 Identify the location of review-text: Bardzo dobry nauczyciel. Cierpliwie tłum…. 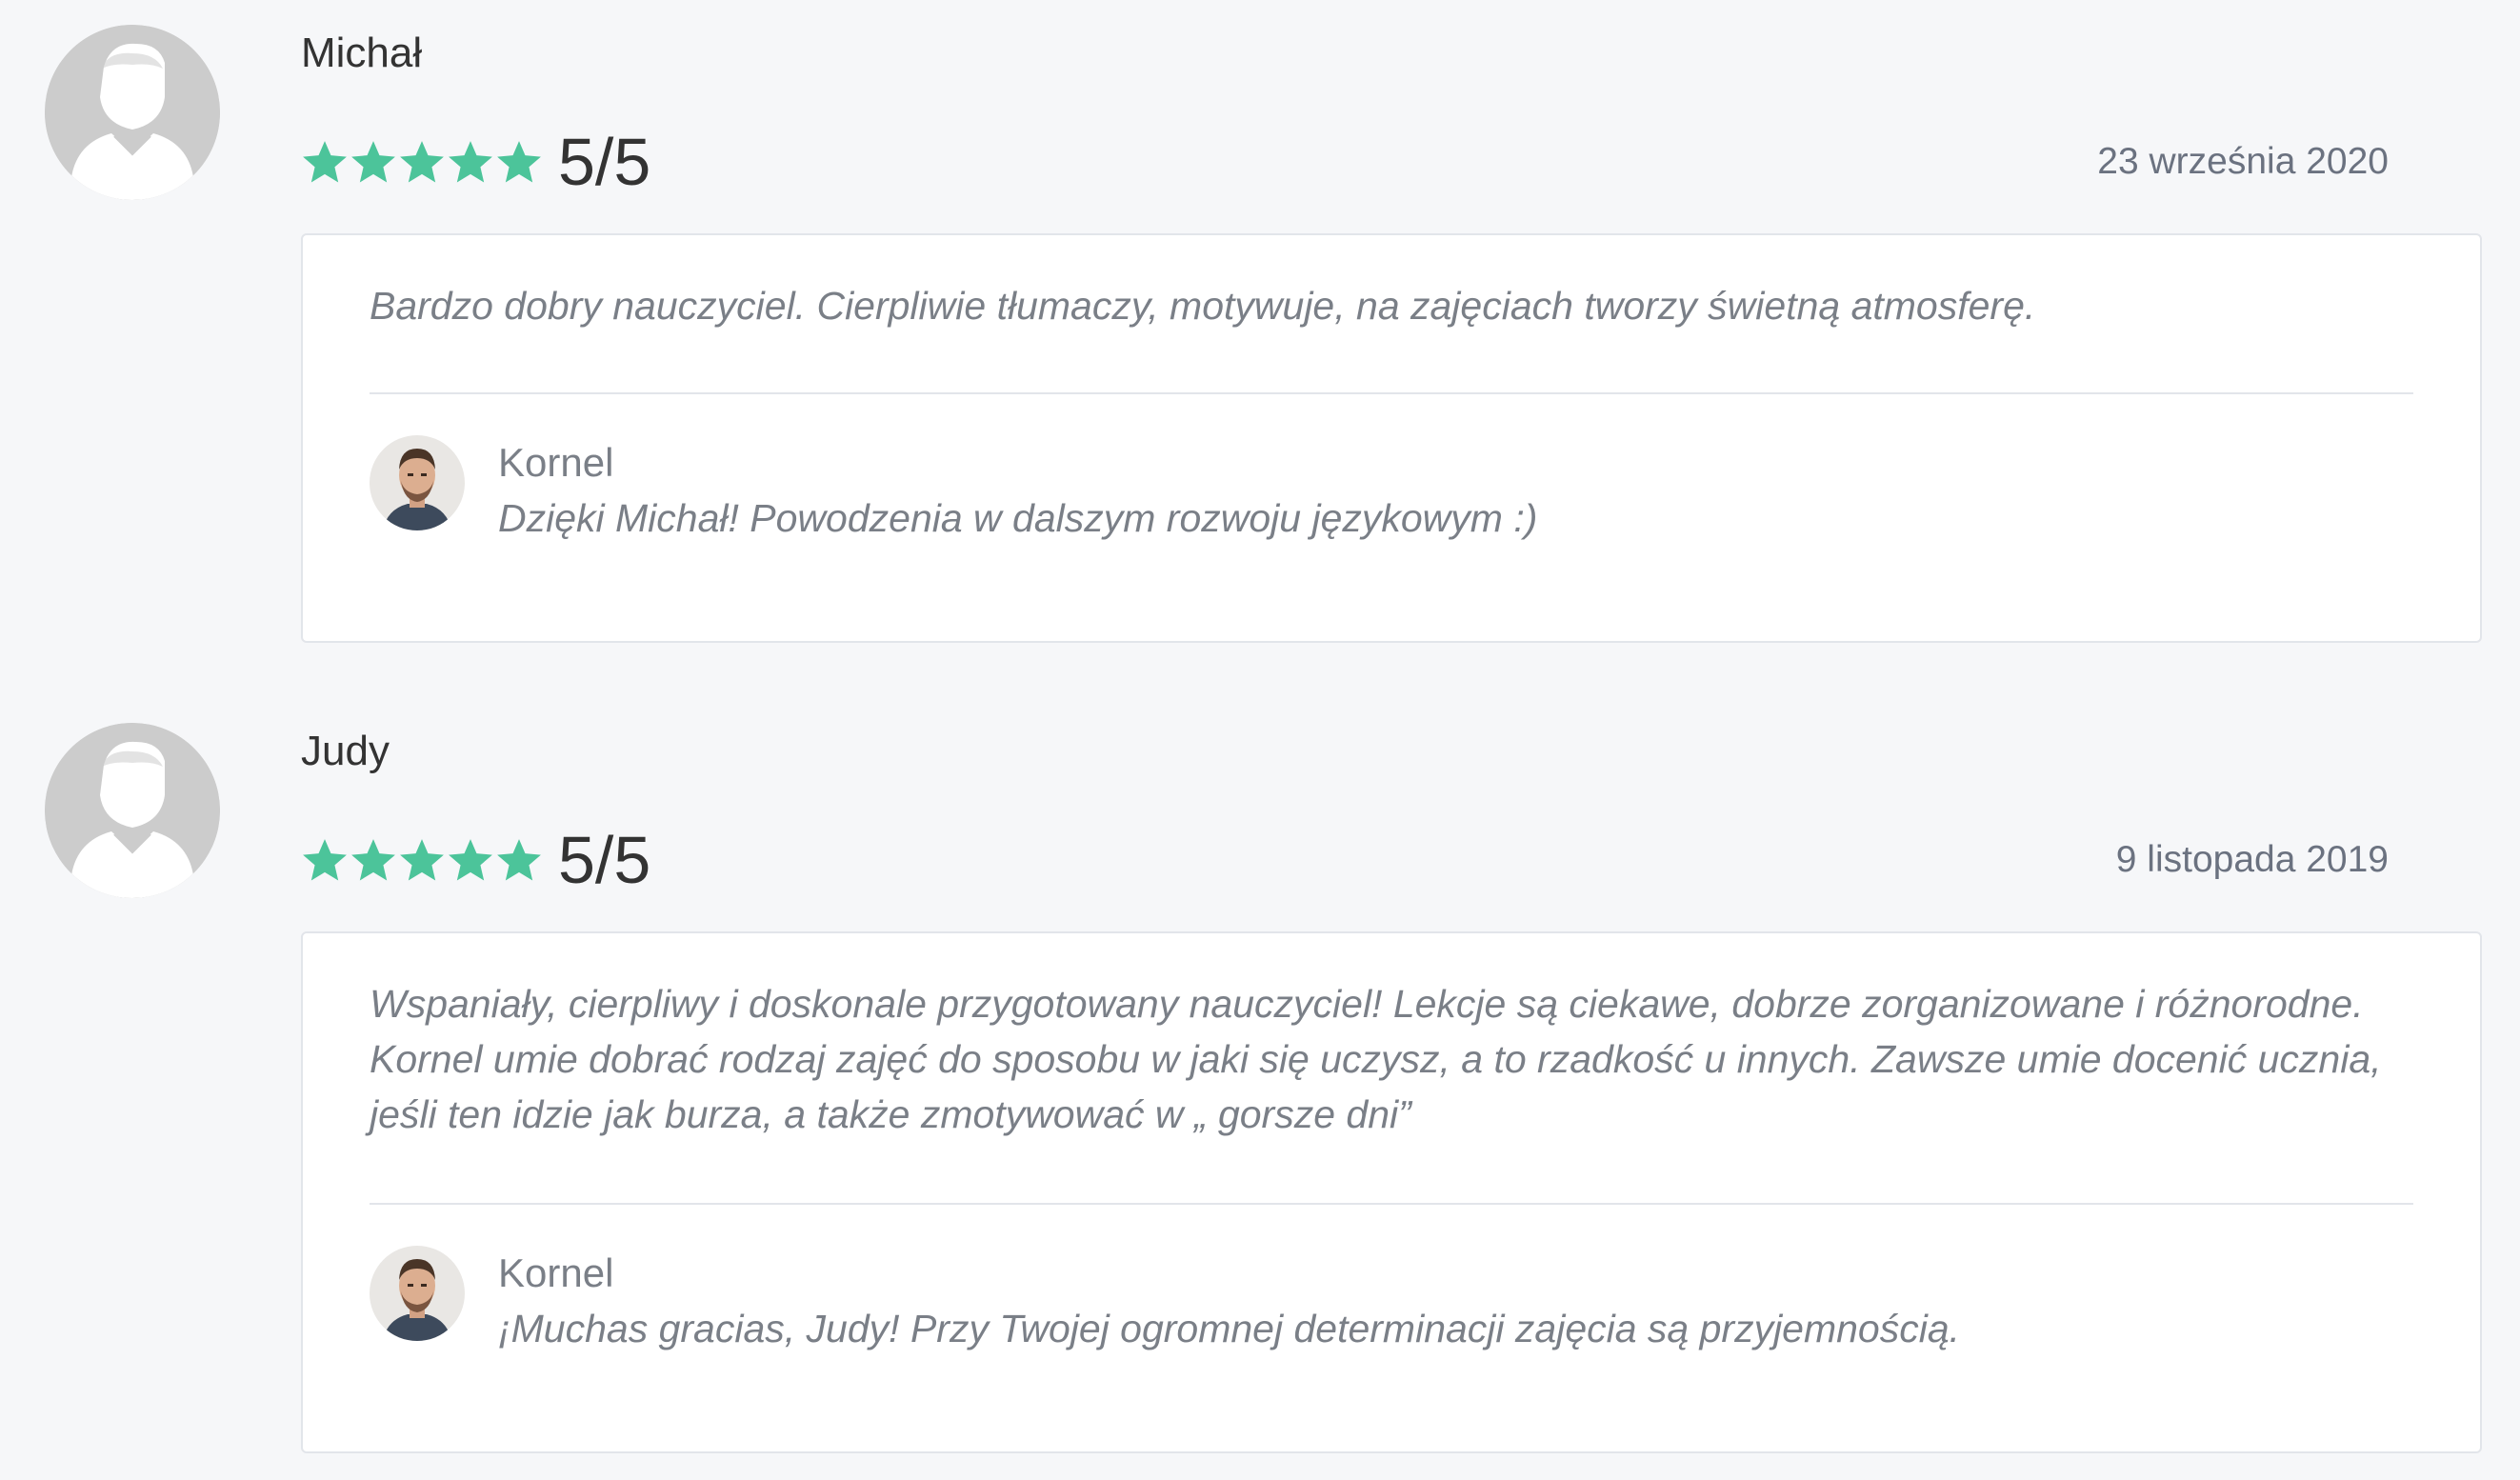
(1391, 305).